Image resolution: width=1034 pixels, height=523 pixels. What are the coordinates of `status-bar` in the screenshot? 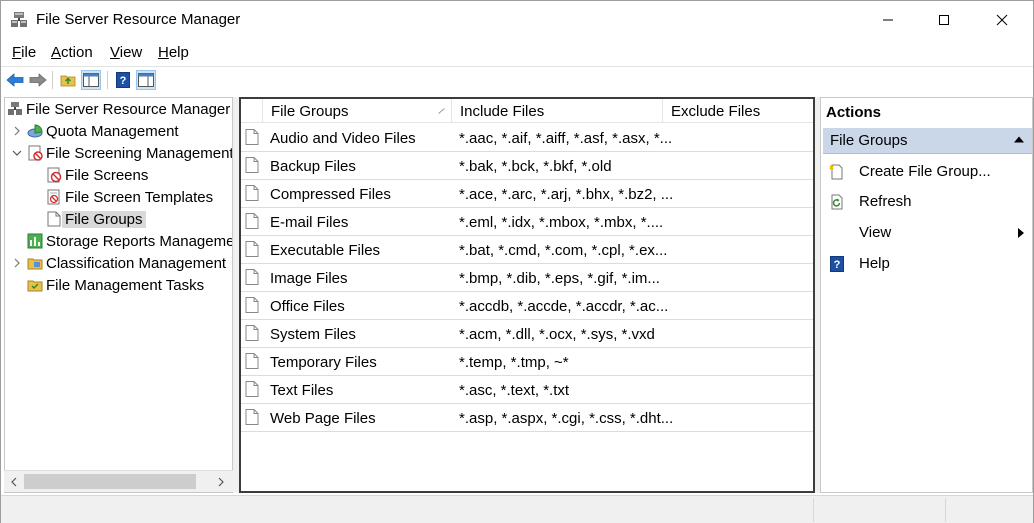 It's located at (517, 509).